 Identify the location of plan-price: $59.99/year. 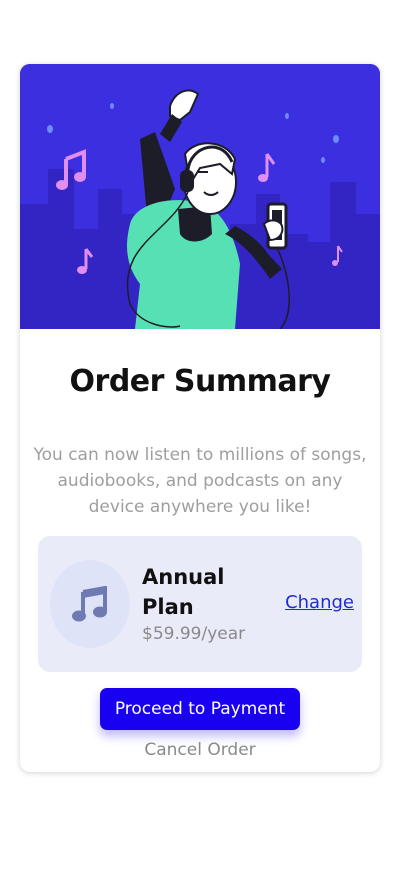
(194, 634).